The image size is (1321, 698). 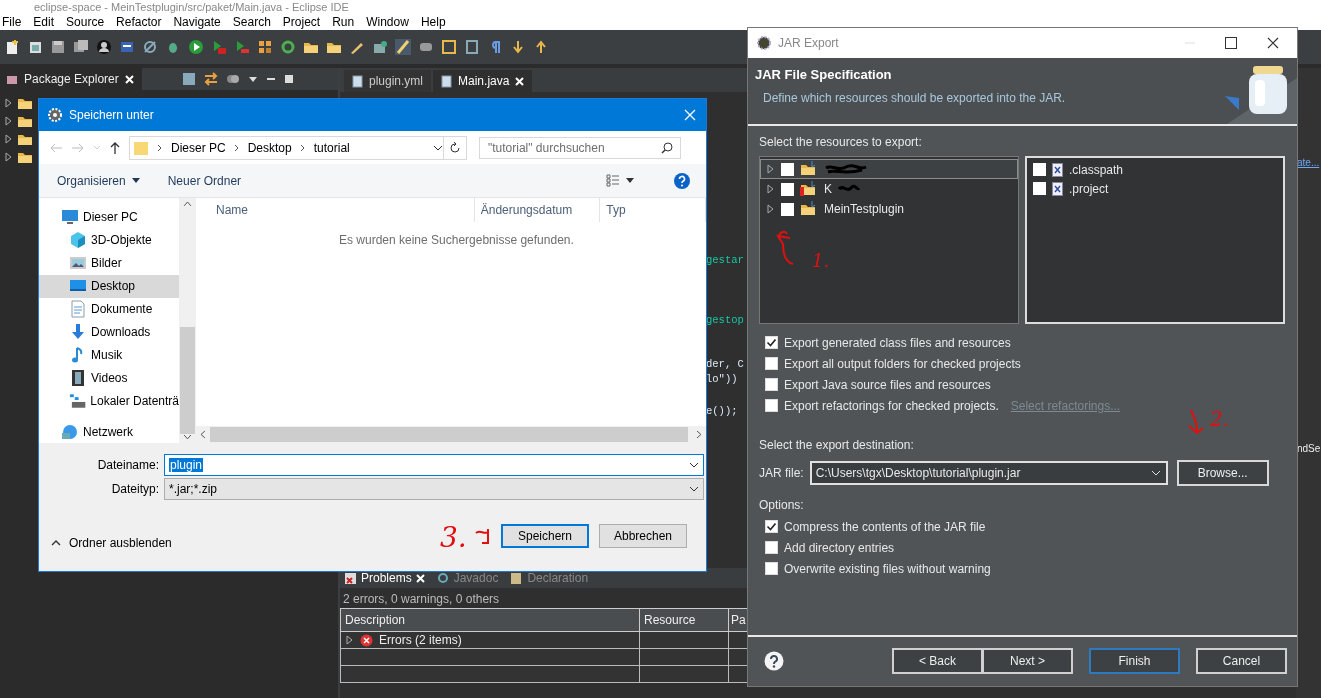 What do you see at coordinates (1241, 661) in the screenshot?
I see `cancel-button: Cancel` at bounding box center [1241, 661].